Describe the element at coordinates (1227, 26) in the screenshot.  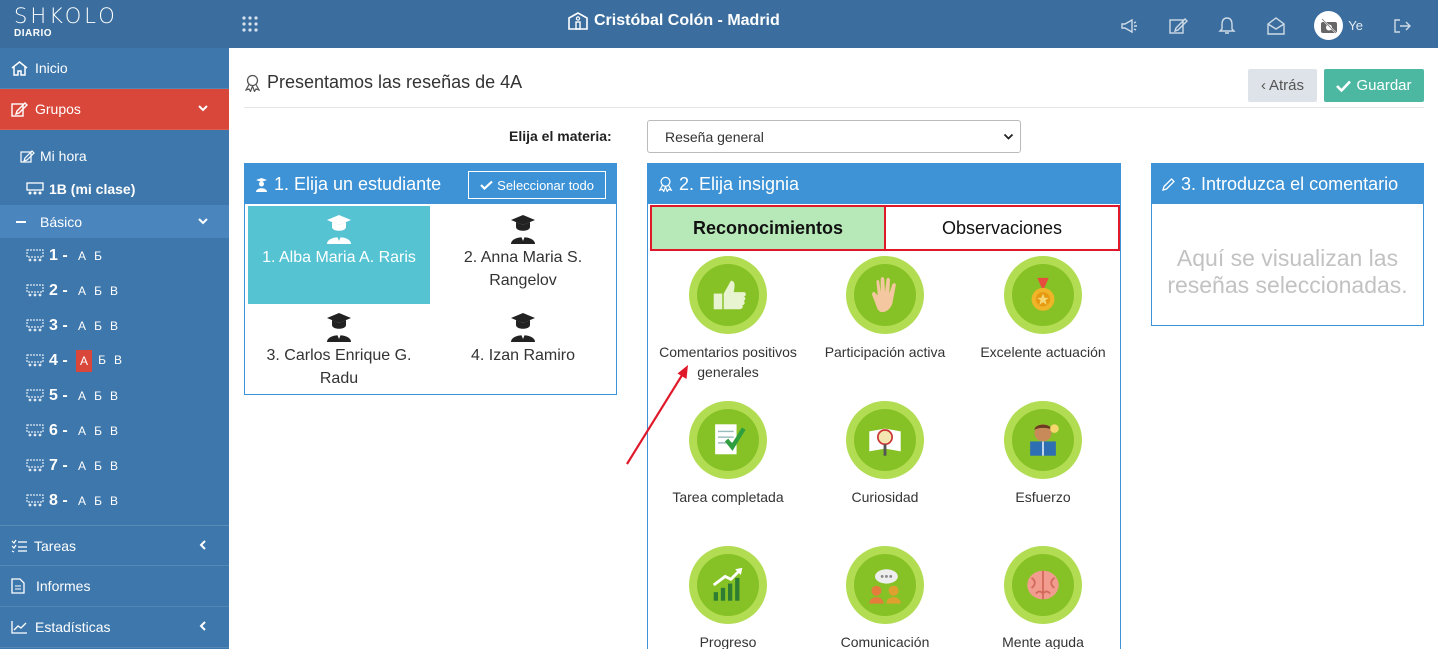
I see `bell-icon` at that location.